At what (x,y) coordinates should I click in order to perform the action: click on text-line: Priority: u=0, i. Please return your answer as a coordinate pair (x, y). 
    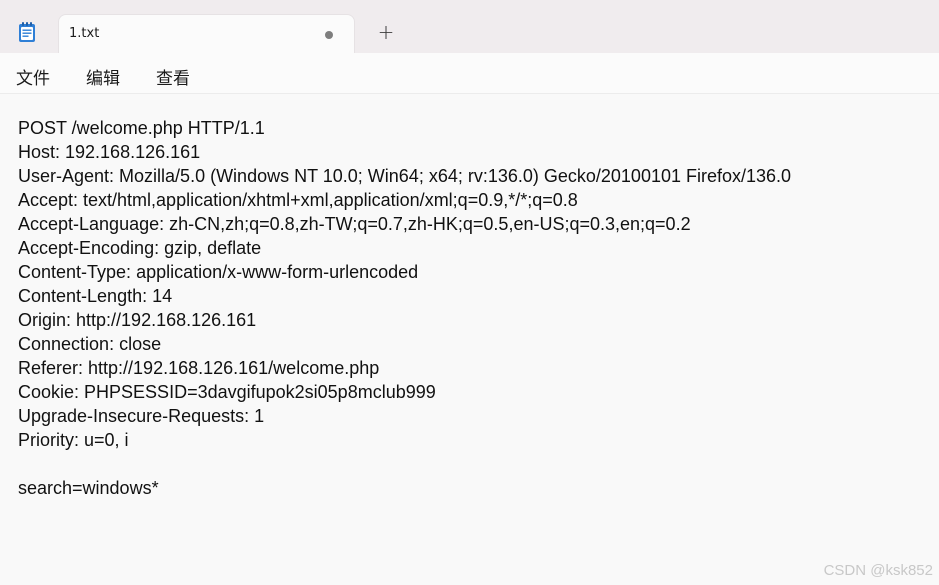
    Looking at the image, I should click on (73, 440).